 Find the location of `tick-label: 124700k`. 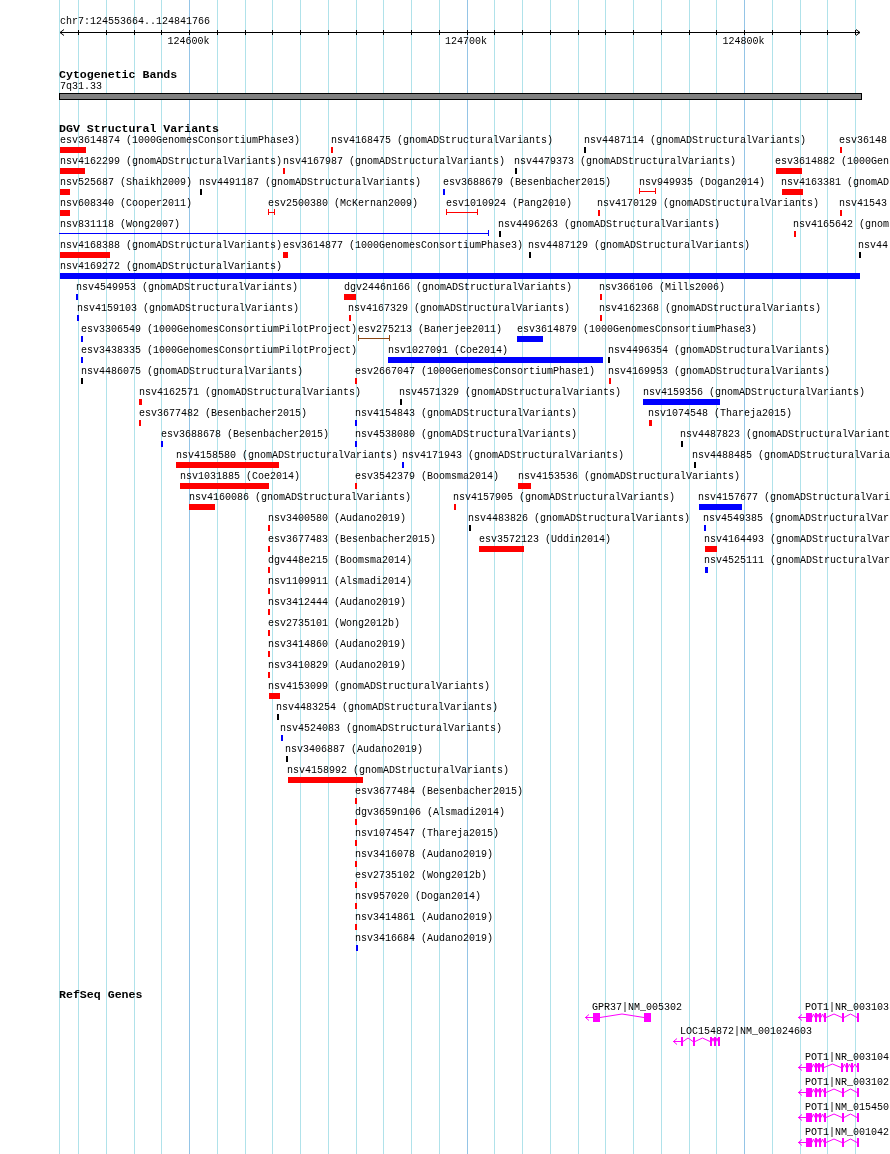

tick-label: 124700k is located at coordinates (466, 41).